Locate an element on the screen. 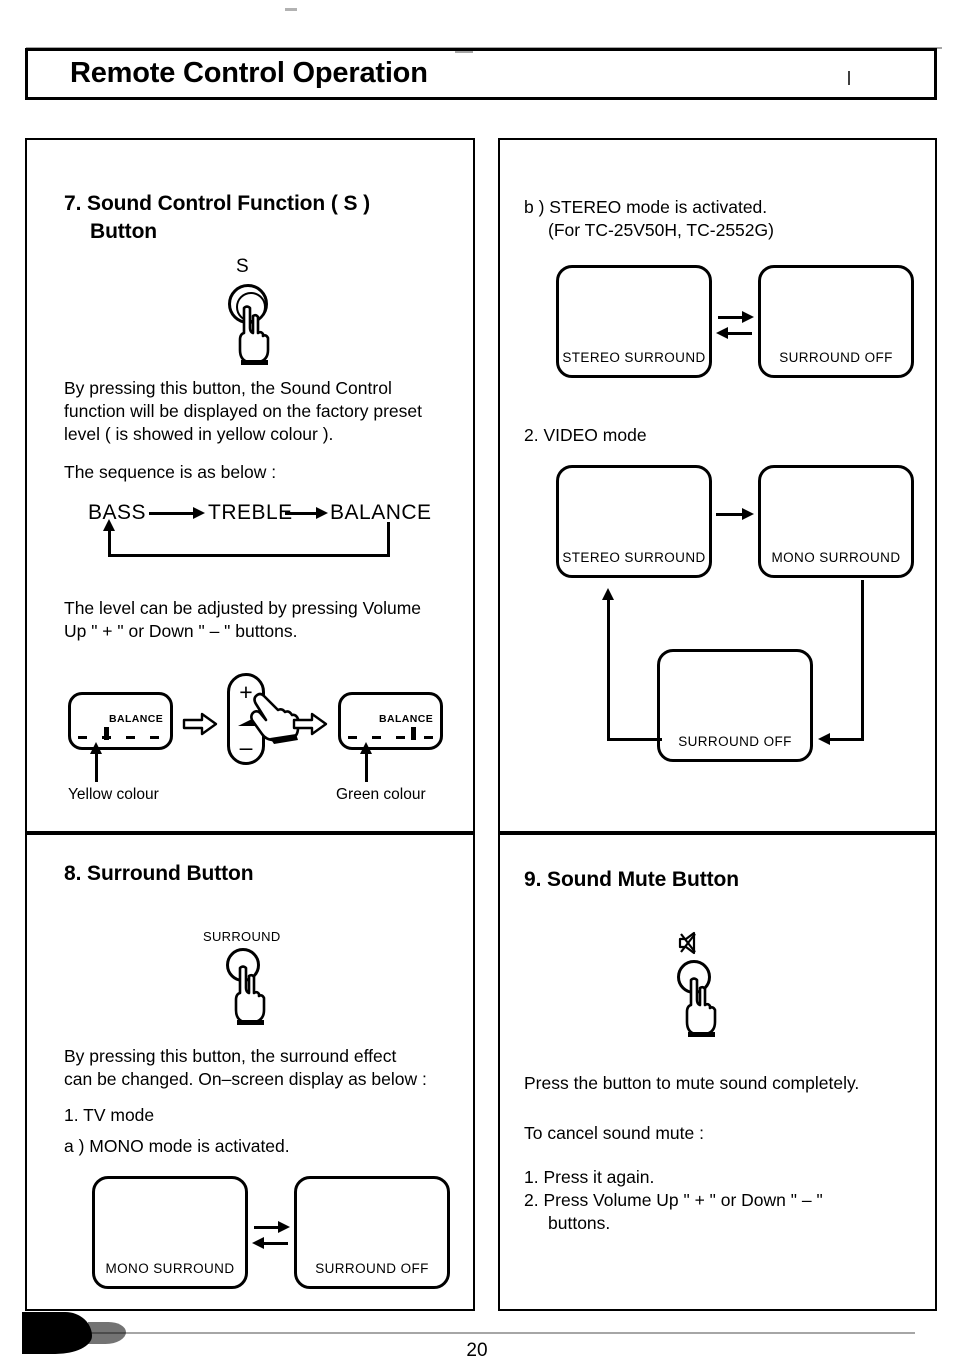 This screenshot has width=954, height=1362. sequence-arrow-1-head is located at coordinates (199, 513).